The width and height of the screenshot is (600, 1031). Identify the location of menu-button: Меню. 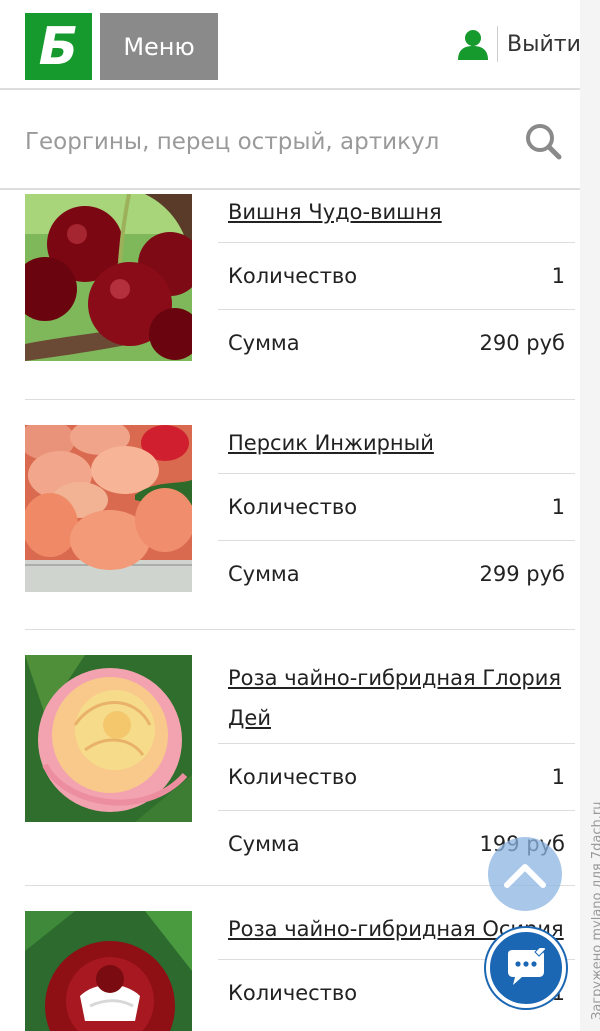
(159, 46).